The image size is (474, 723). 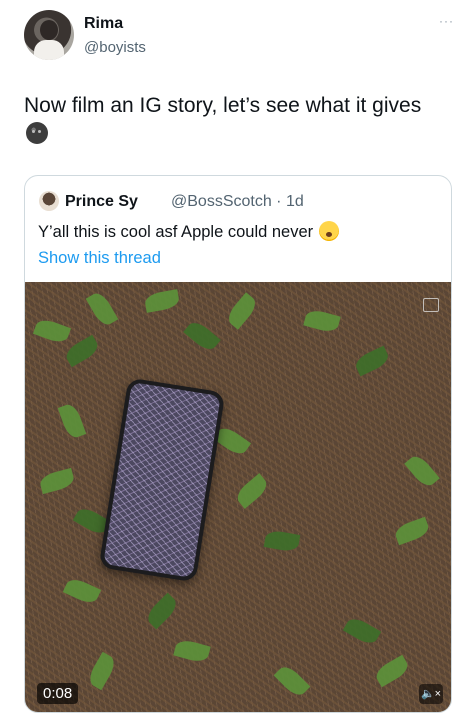 What do you see at coordinates (101, 202) in the screenshot?
I see `quoted-author-name: Prince Sy` at bounding box center [101, 202].